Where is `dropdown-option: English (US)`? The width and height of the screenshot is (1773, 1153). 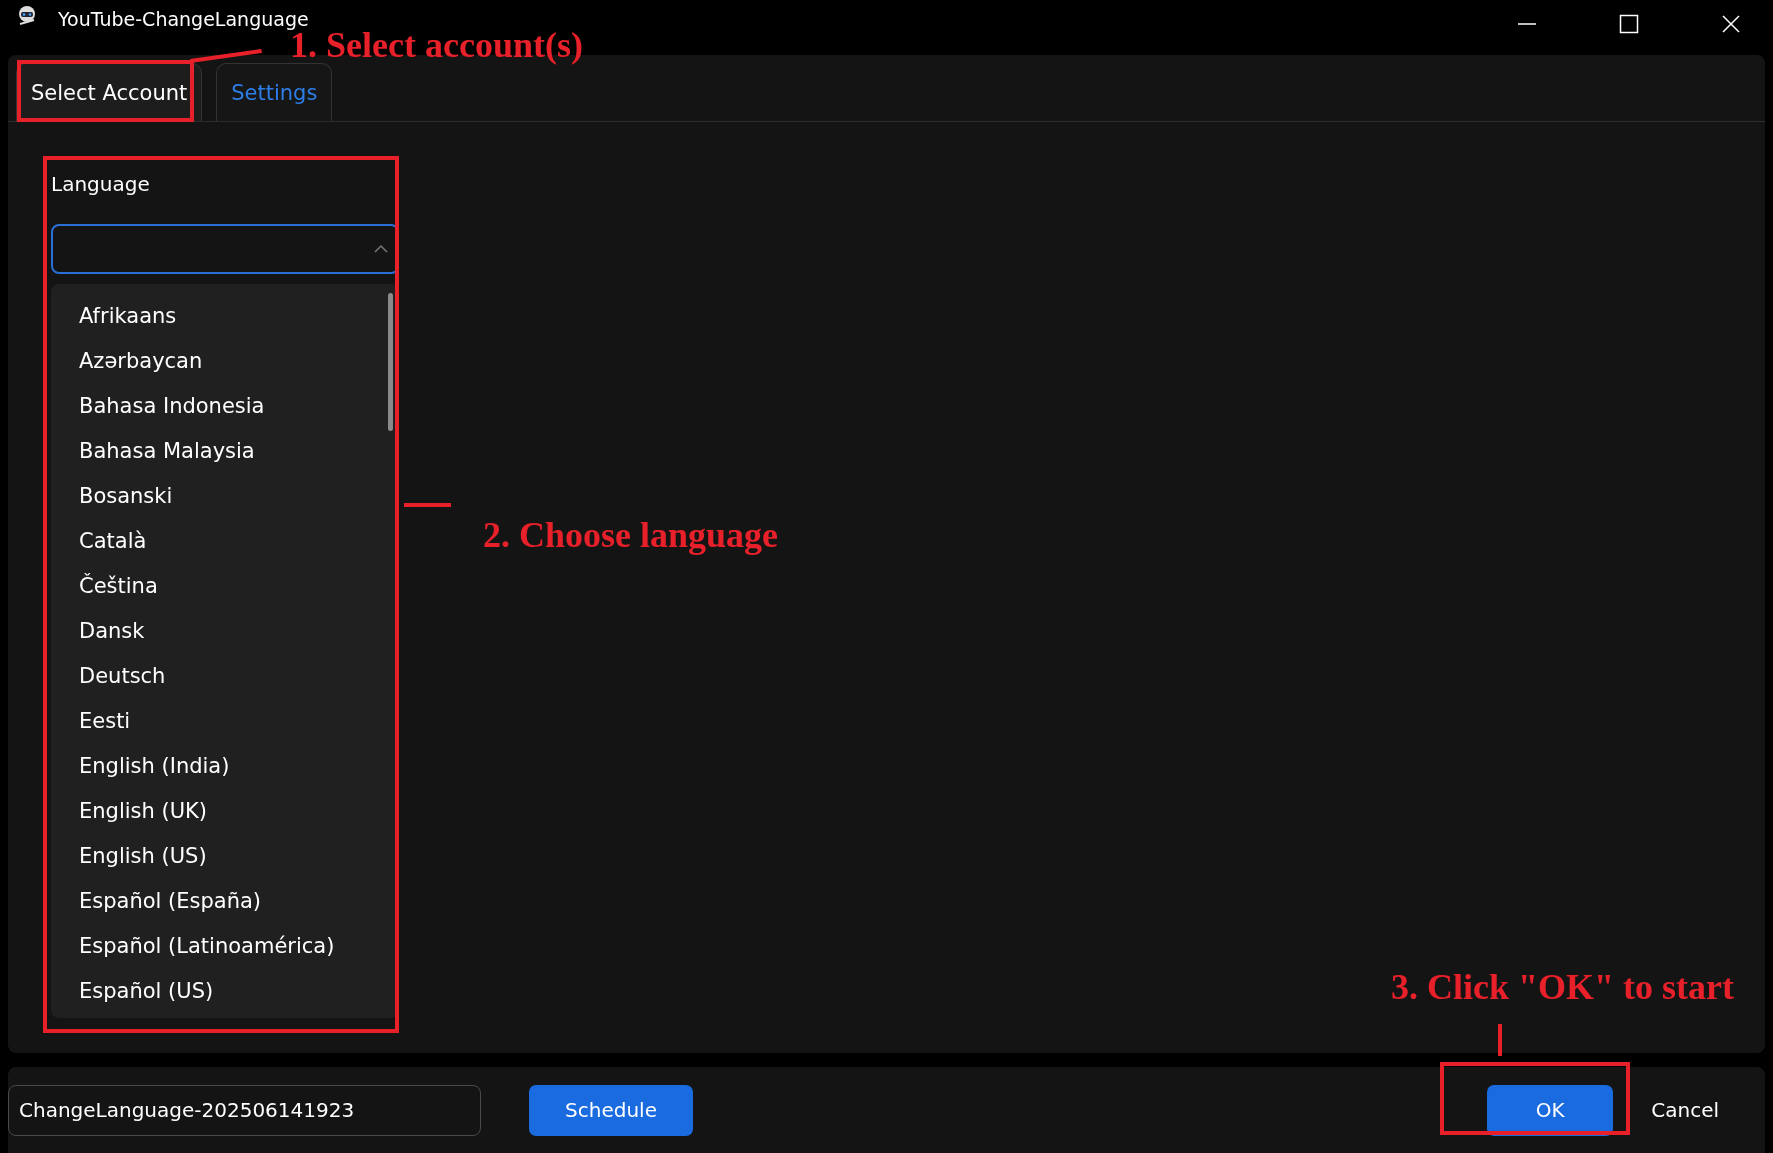
dropdown-option: English (US) is located at coordinates (217, 855).